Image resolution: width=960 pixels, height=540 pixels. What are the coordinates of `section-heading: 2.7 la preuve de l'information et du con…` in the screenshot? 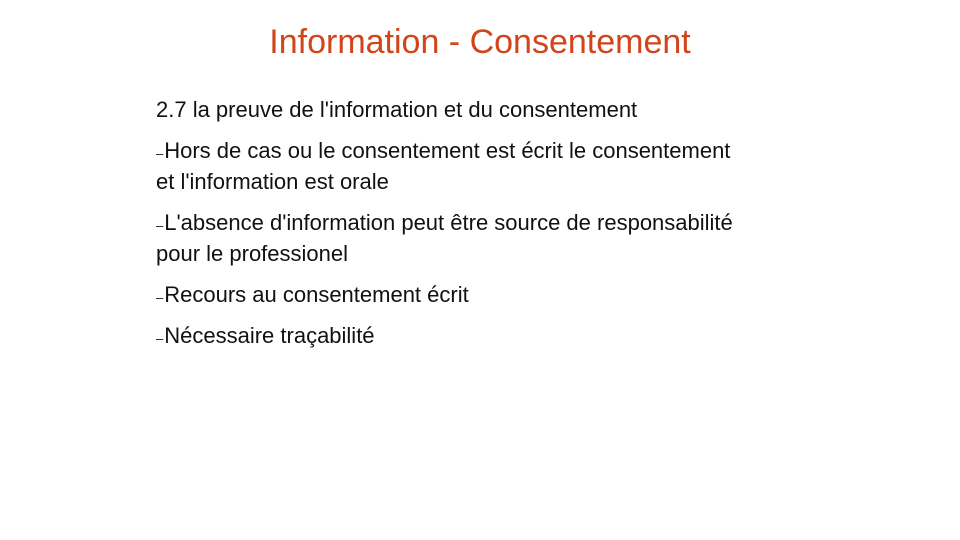 It's located at (397, 109).